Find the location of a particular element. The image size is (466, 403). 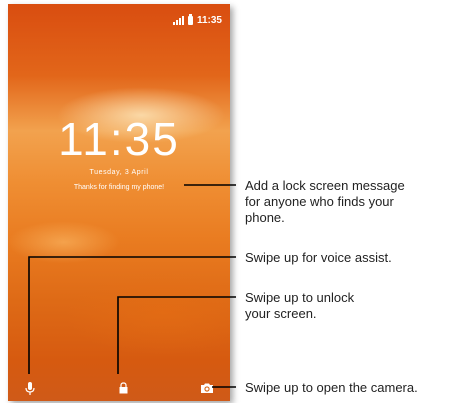

callout-message-line-1: Add a lock screen message is located at coordinates (325, 185).